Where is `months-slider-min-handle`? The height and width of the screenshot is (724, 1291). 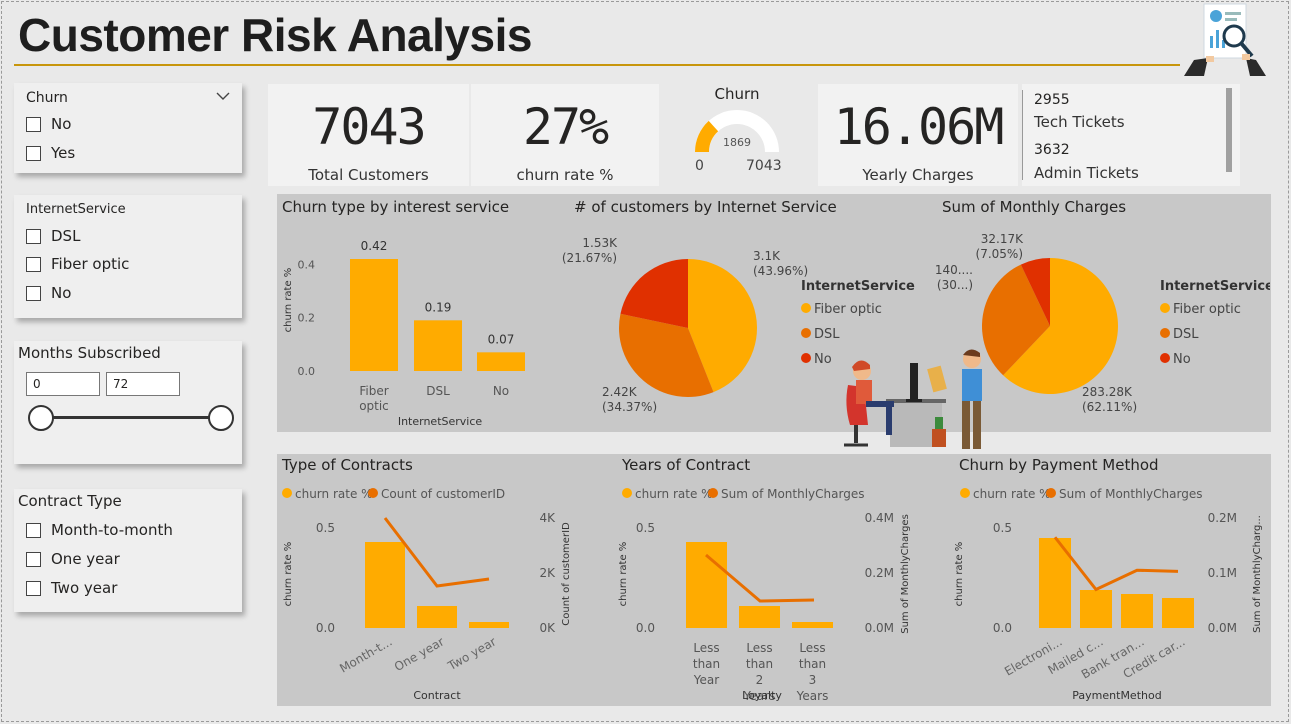 months-slider-min-handle is located at coordinates (41, 418).